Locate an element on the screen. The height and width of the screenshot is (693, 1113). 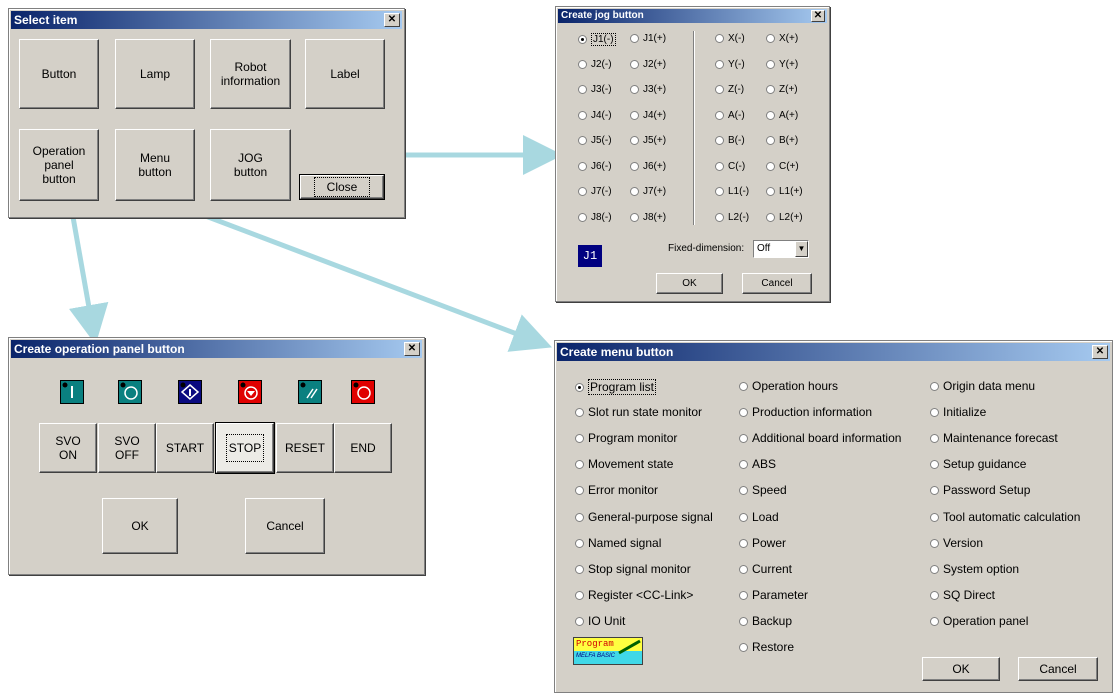
jog-radio-l1: L1(+) is located at coordinates (784, 191).